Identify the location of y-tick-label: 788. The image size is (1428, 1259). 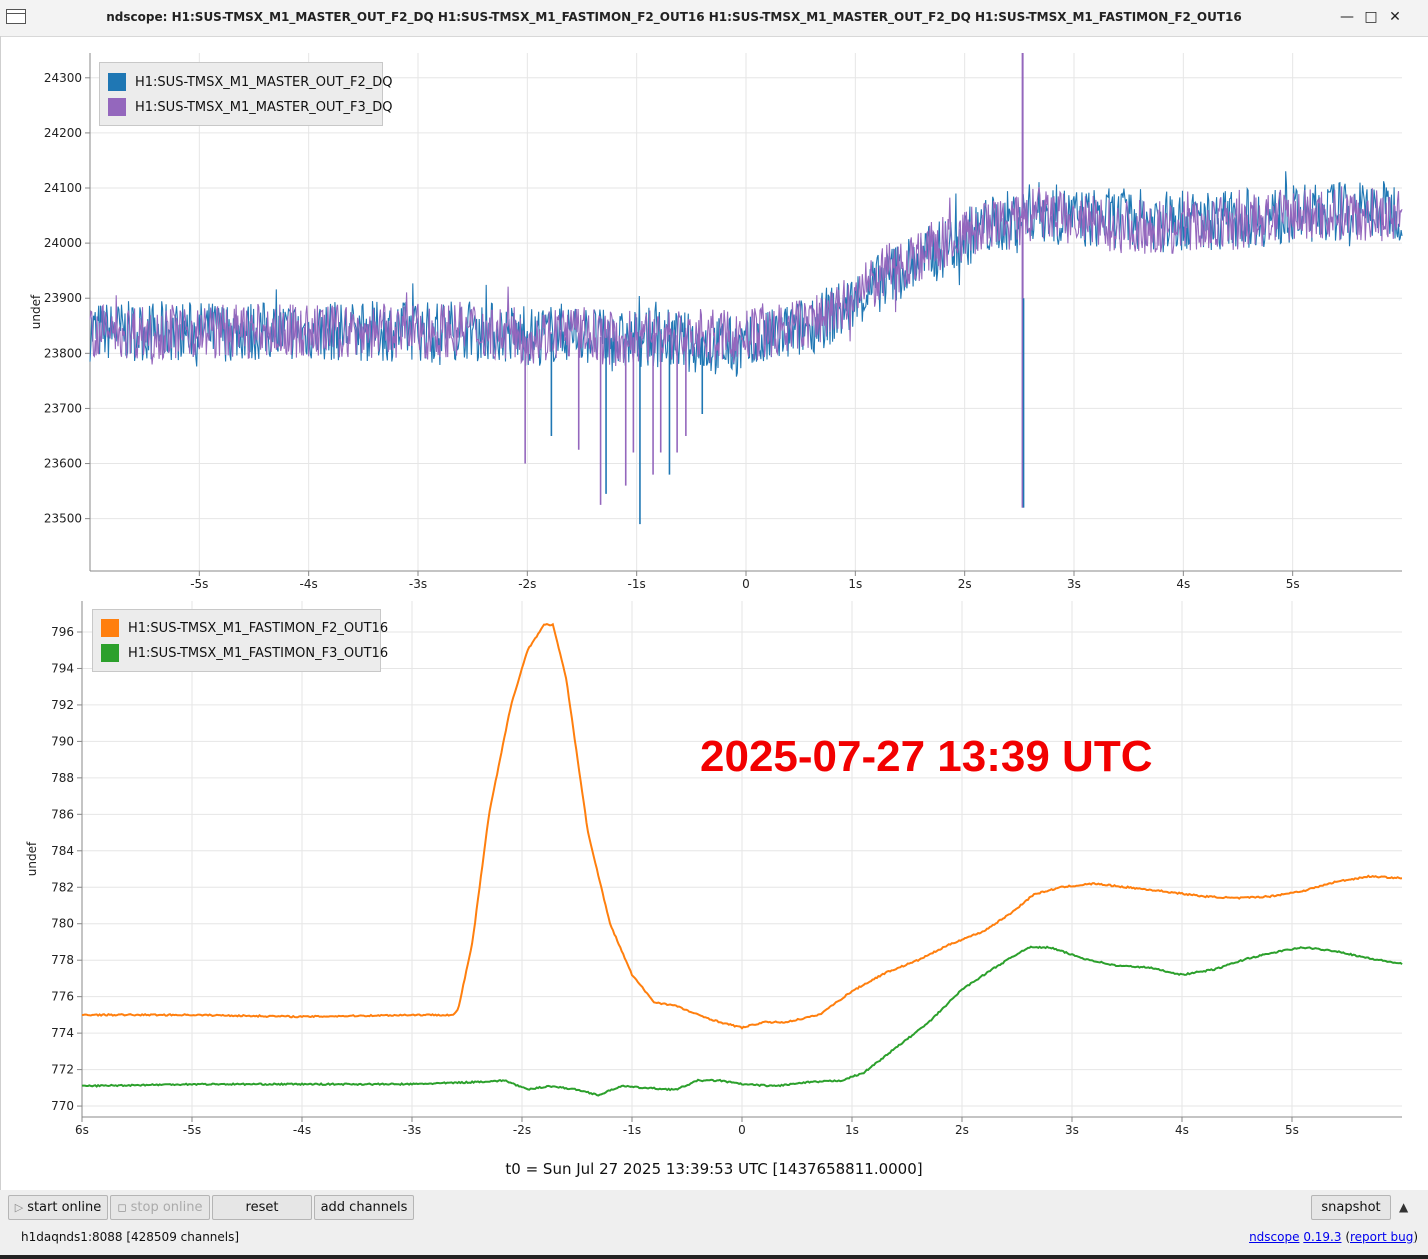
(62, 778).